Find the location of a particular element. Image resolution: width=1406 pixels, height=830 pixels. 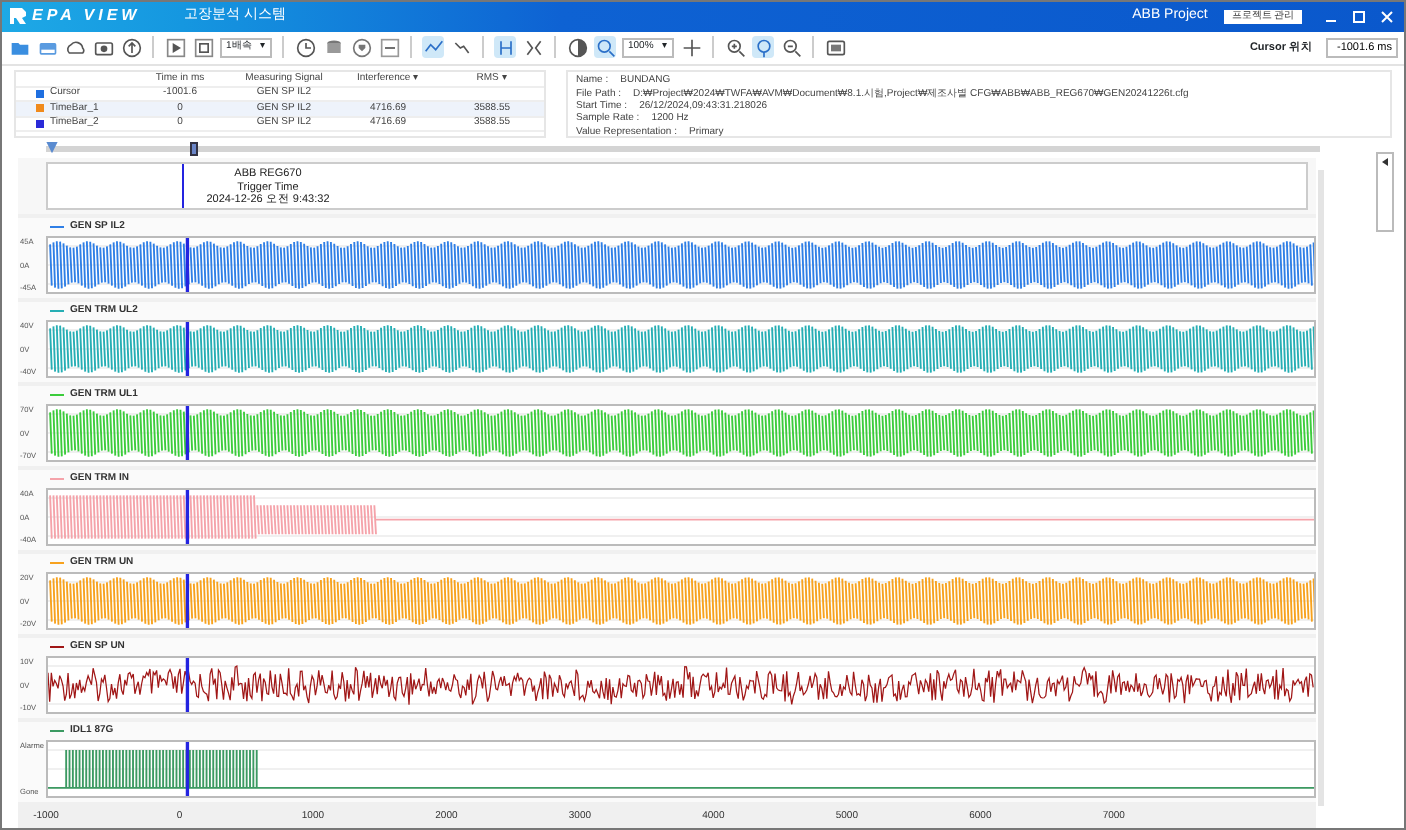

shield-icon is located at coordinates (361, 47).